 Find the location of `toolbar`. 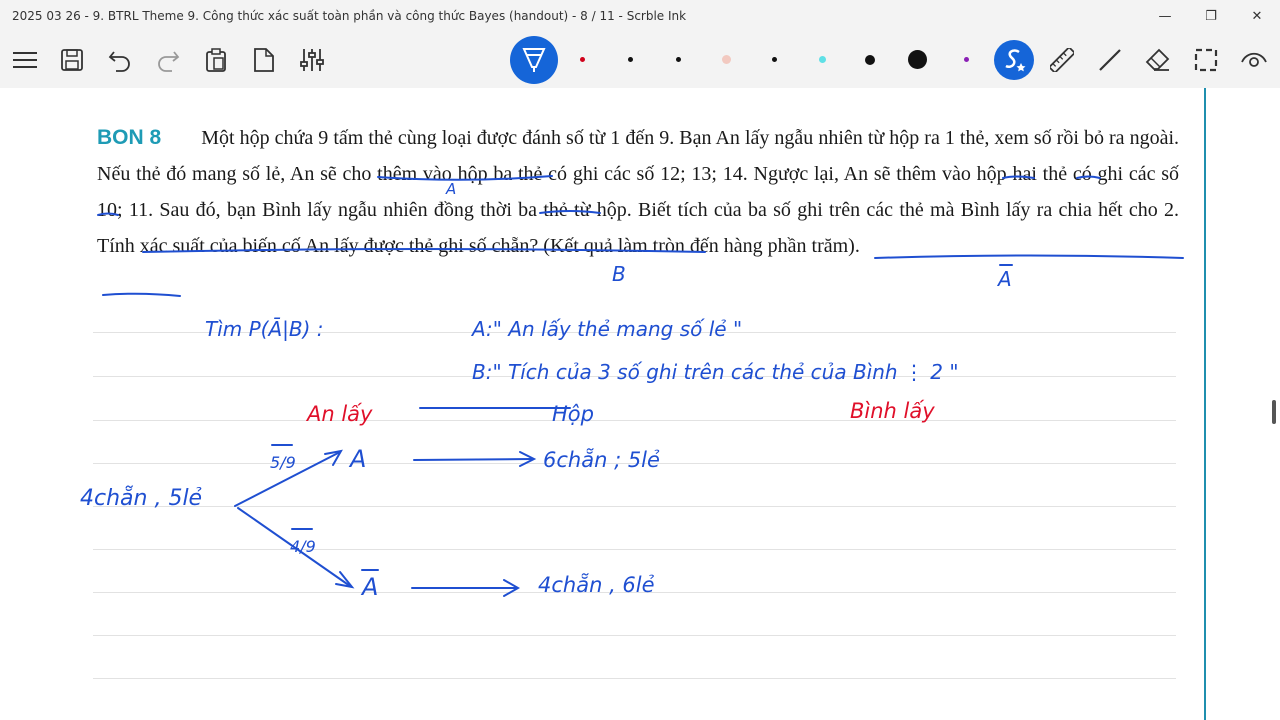

toolbar is located at coordinates (640, 60).